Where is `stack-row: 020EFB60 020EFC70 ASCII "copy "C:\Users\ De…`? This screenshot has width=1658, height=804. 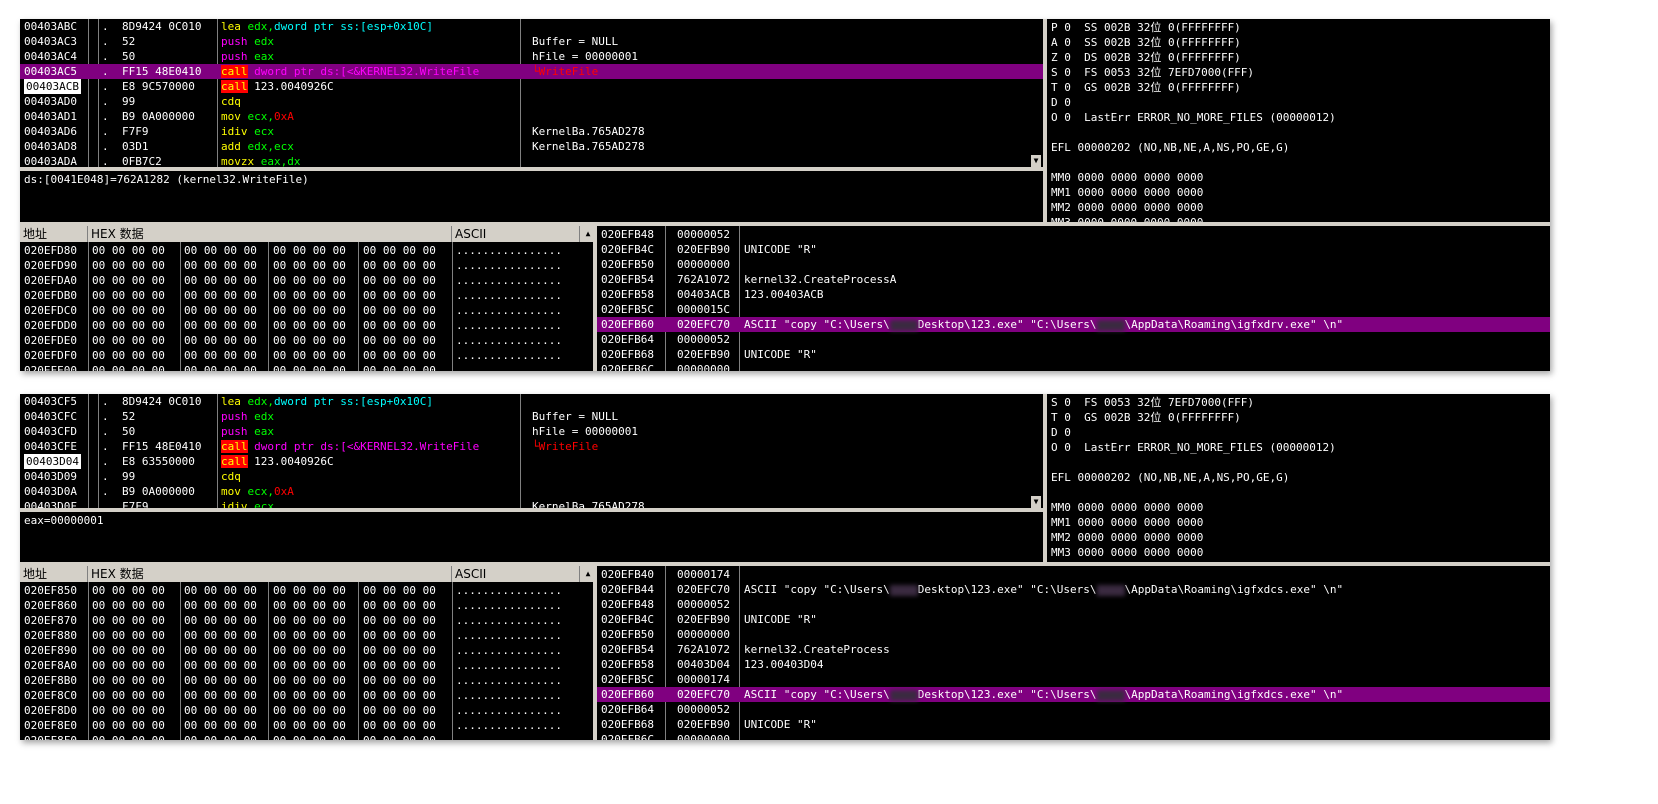 stack-row: 020EFB60 020EFC70 ASCII "copy "C:\Users\ De… is located at coordinates (1073, 694).